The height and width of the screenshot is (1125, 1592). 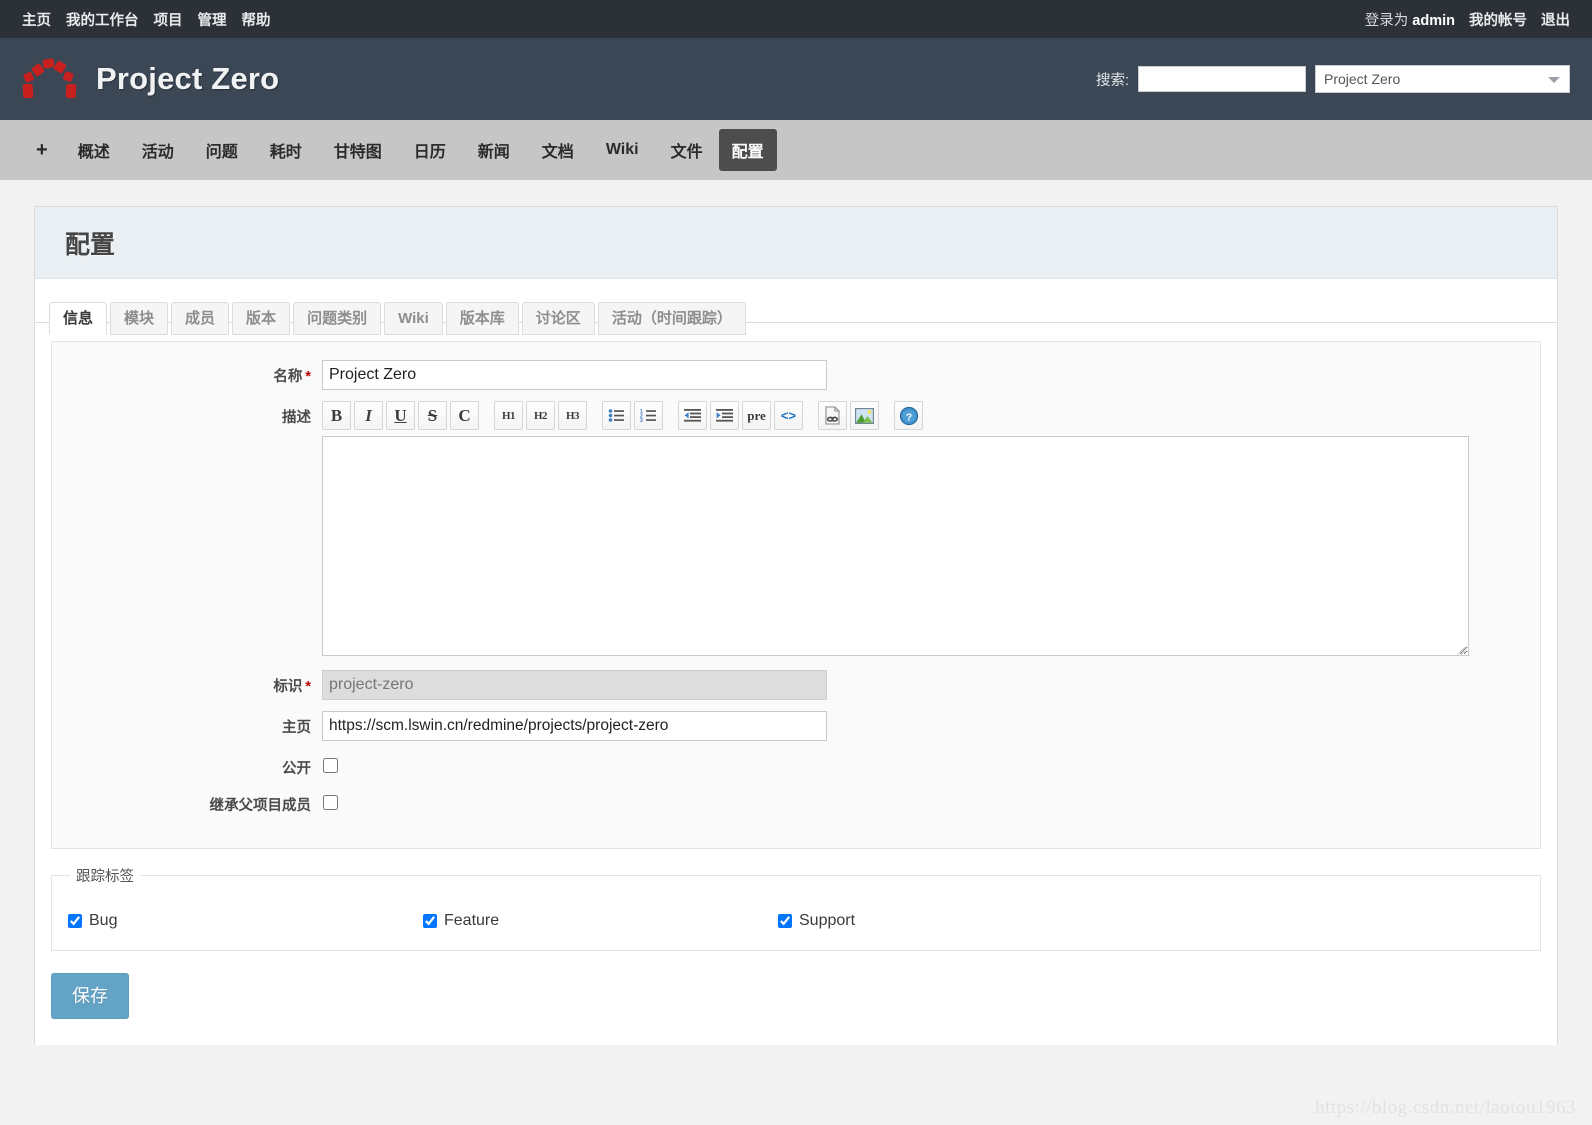 I want to click on is-public-control, so click(x=924, y=762).